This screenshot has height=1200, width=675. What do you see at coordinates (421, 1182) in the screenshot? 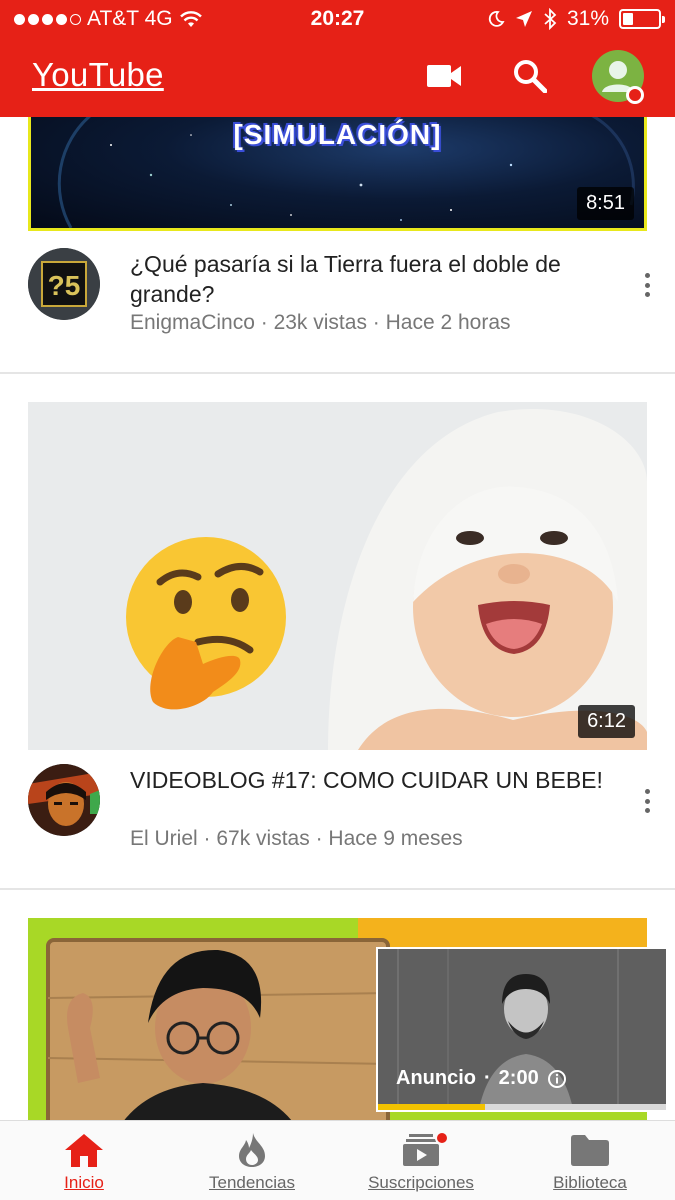
I see `tab-label: Suscripciones` at bounding box center [421, 1182].